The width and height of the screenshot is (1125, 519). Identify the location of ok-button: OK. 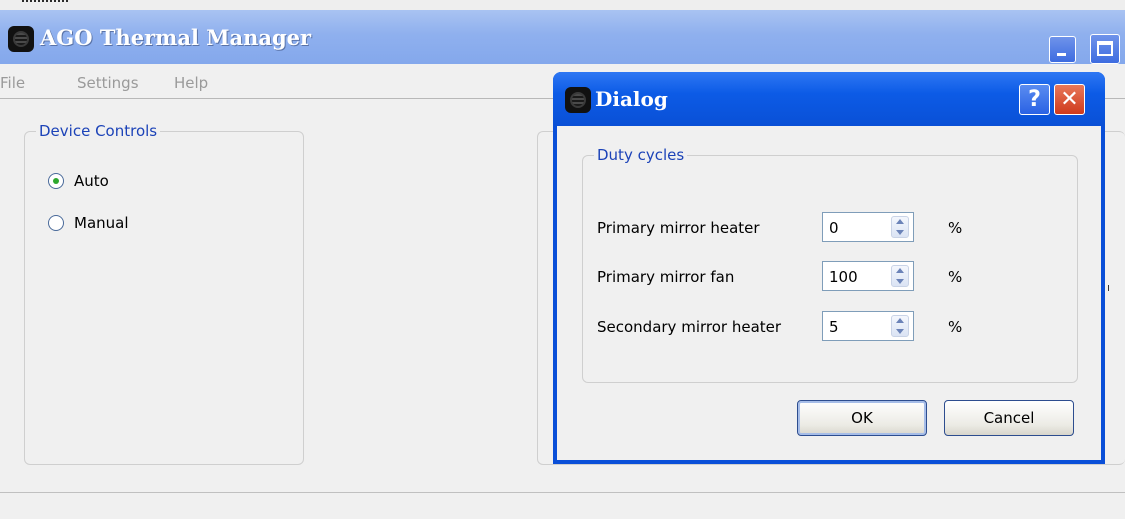
(862, 418).